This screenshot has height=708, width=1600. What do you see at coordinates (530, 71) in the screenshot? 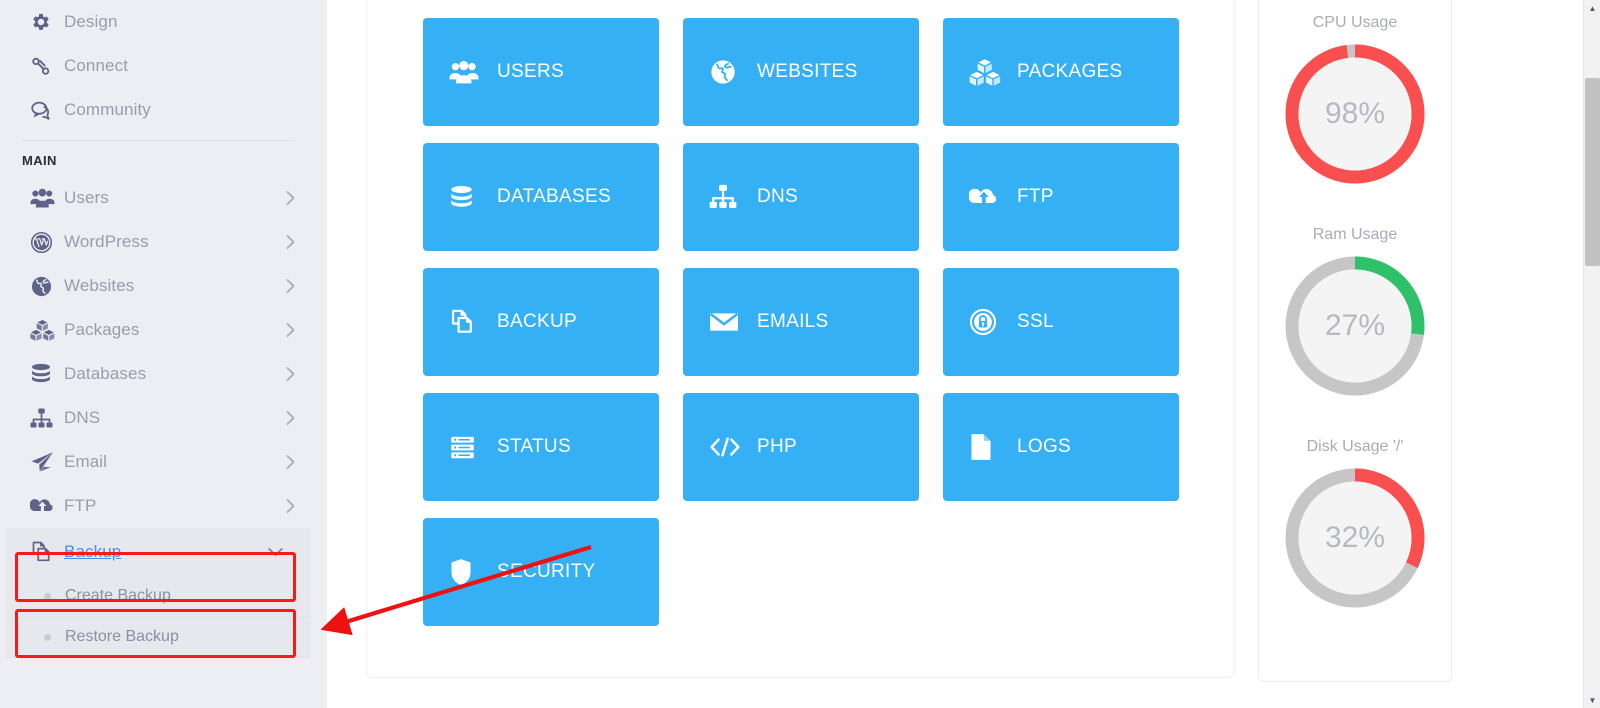
I see `tile-label: USERS` at bounding box center [530, 71].